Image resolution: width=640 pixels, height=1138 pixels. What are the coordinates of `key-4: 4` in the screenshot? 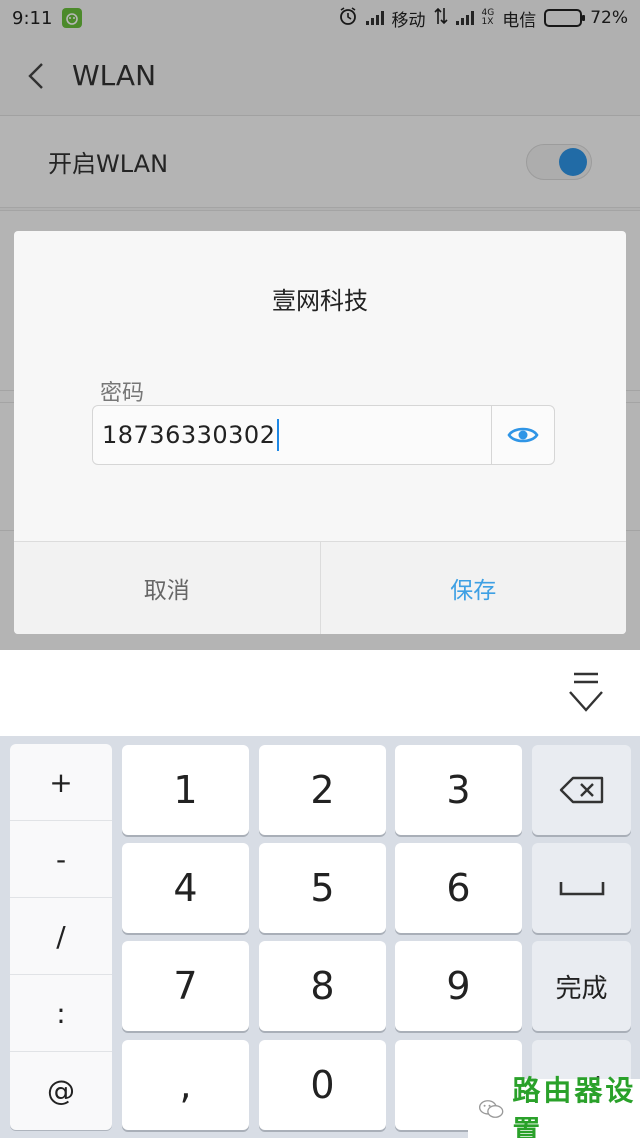 It's located at (185, 888).